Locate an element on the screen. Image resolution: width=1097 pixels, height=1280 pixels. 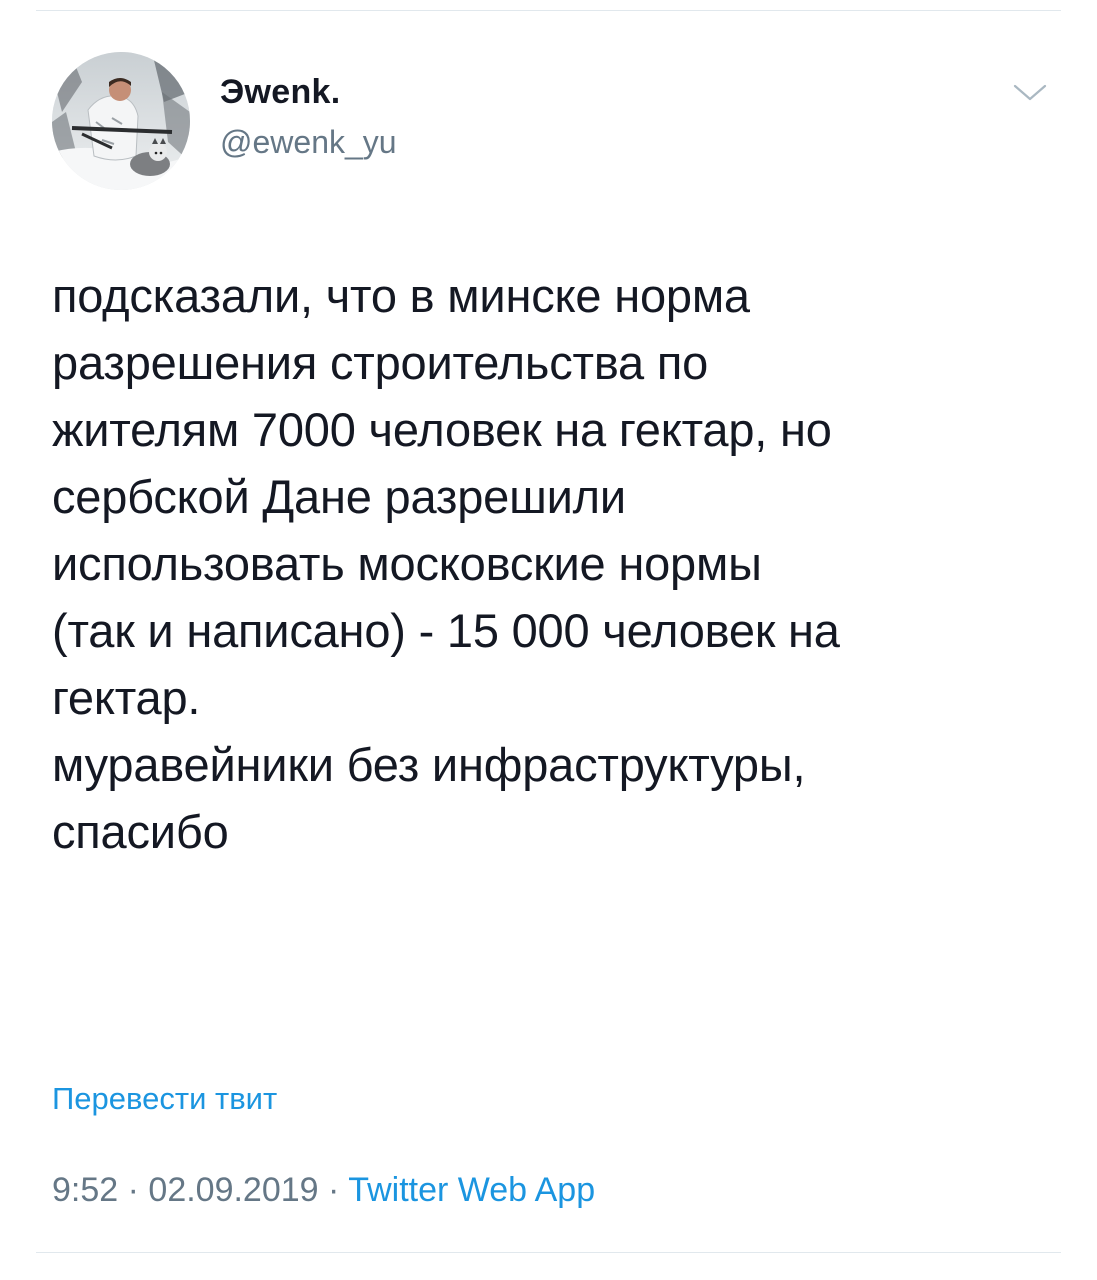
tweet-meta: 9:52 · 02.09.2019 · Twitter Web App is located at coordinates (323, 1190).